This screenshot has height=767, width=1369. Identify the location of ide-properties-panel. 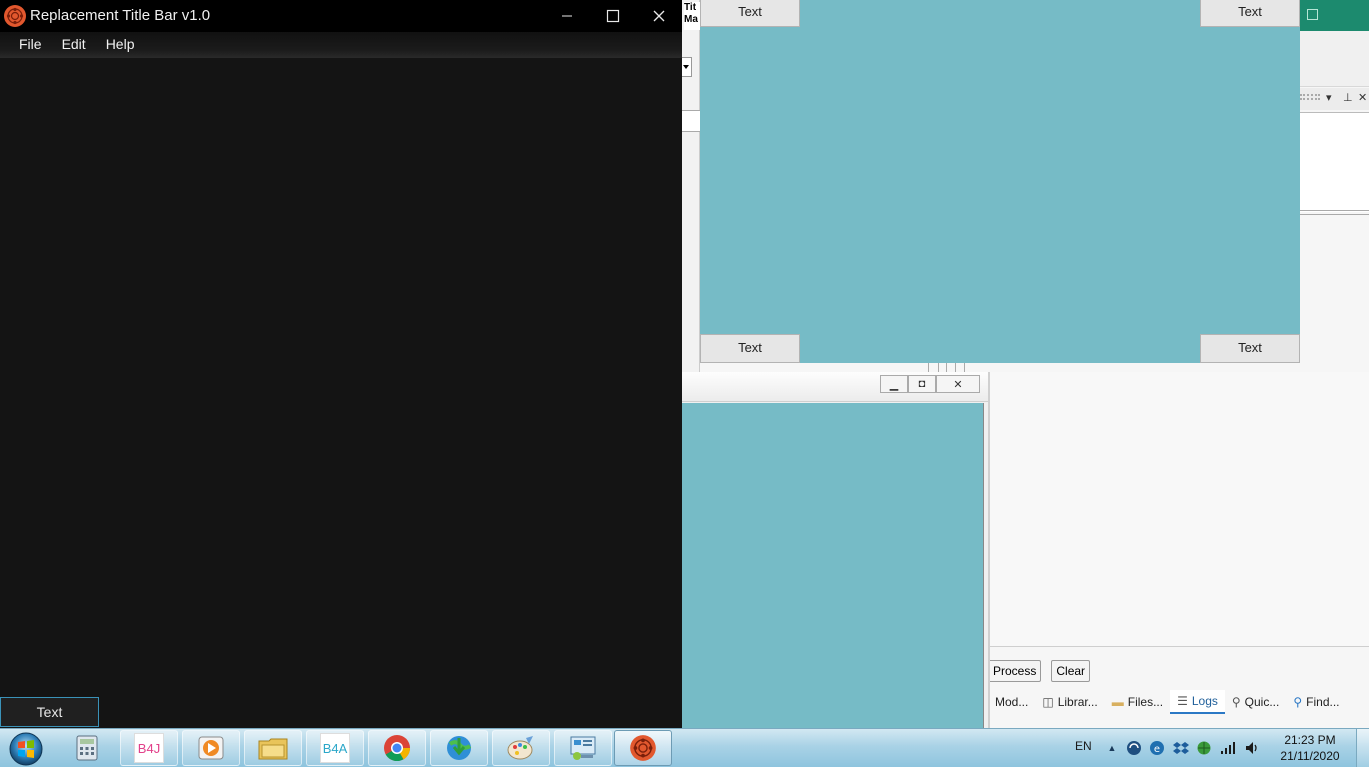
(1334, 162).